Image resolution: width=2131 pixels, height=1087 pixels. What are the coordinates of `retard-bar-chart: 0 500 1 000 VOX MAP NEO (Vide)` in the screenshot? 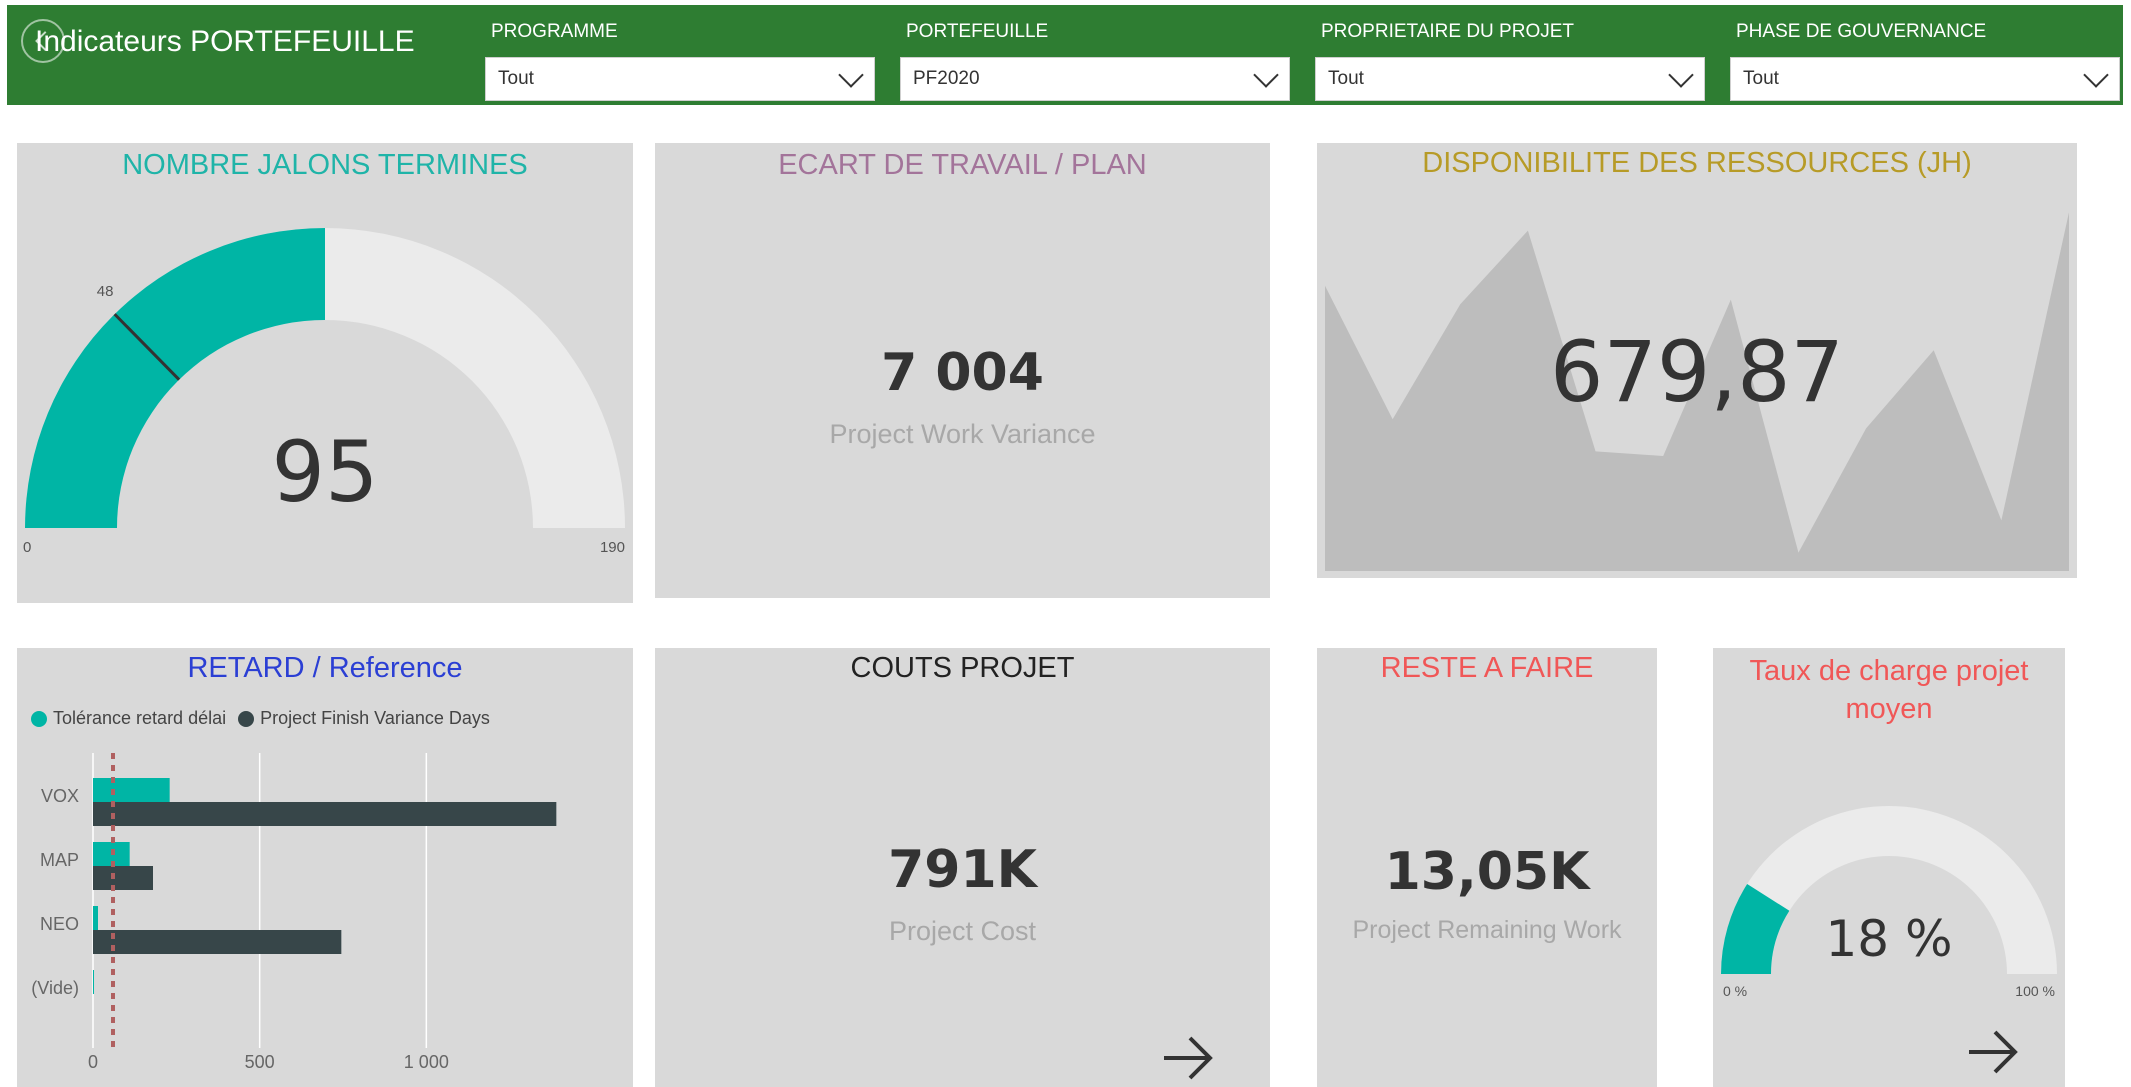 It's located at (294, 912).